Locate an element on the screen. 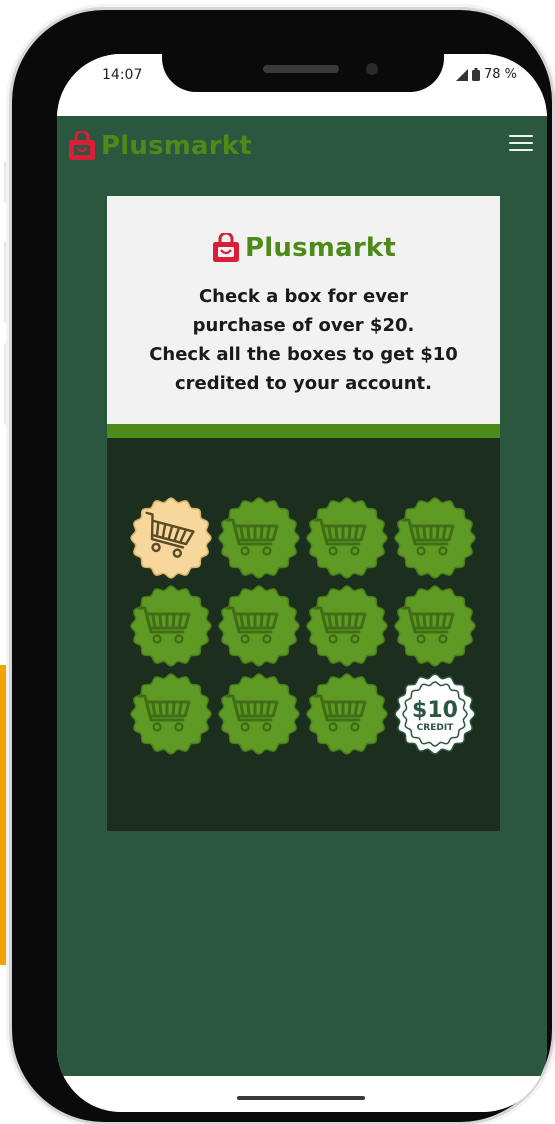 This screenshot has height=1124, width=555. checked-box-badge is located at coordinates (171, 538).